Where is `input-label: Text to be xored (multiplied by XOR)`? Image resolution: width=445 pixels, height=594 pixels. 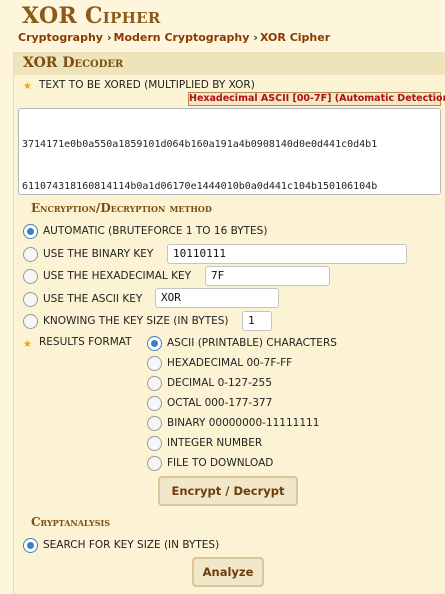 input-label: Text to be xored (multiplied by XOR) is located at coordinates (147, 85).